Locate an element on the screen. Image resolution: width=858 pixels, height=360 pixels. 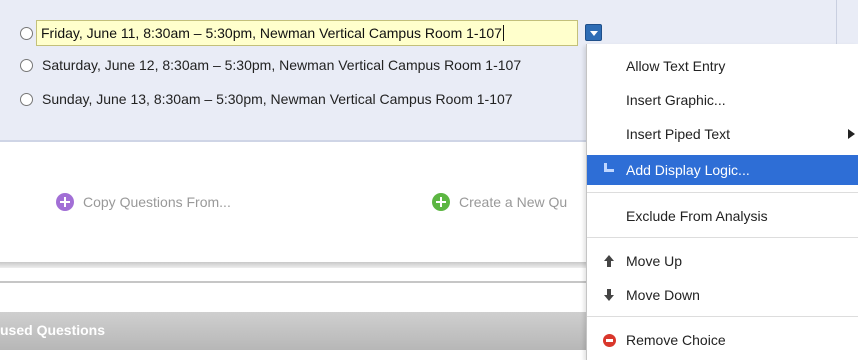
text-caret is located at coordinates (503, 33).